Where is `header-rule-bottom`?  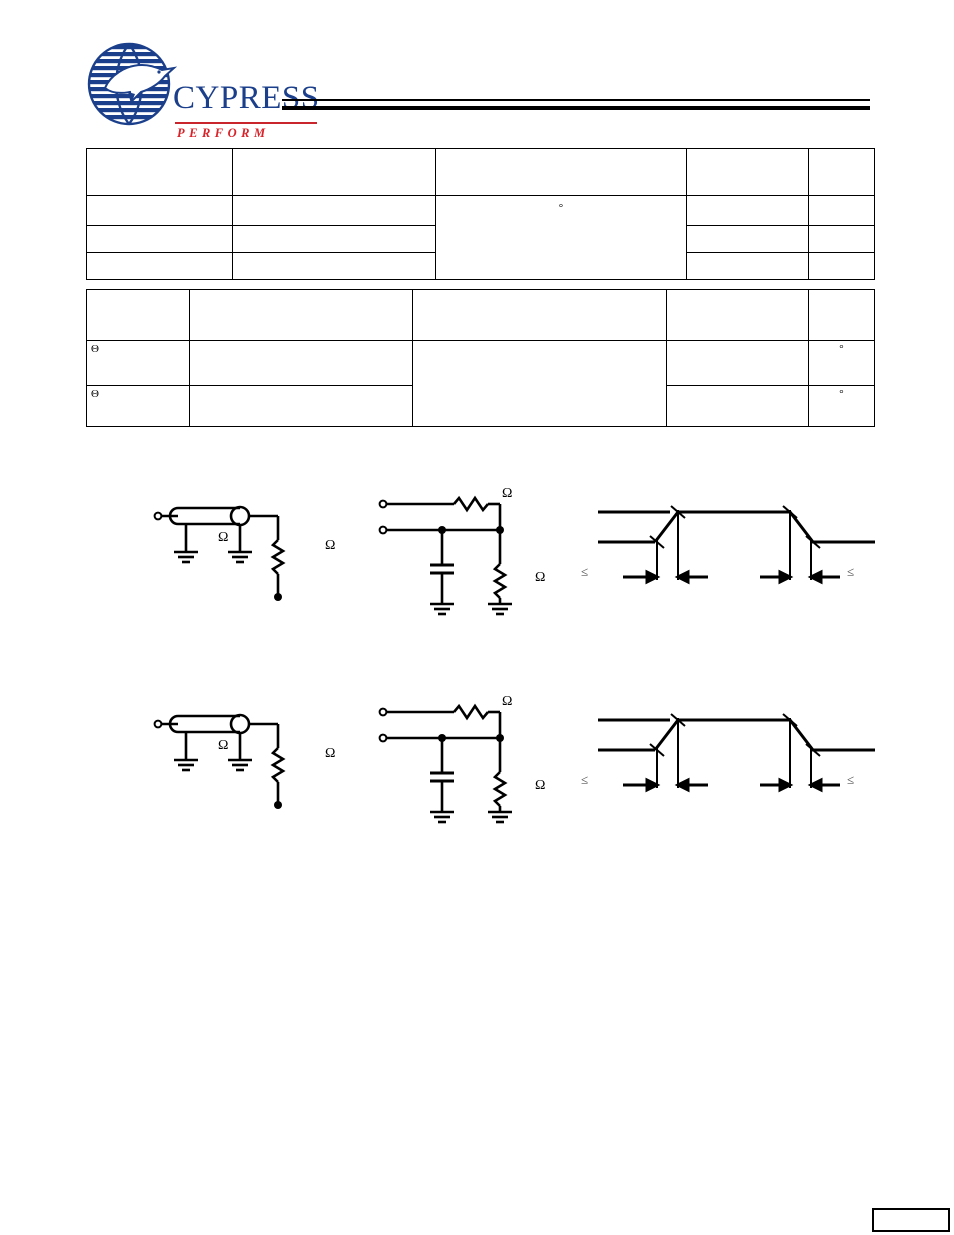
header-rule-bottom is located at coordinates (576, 108).